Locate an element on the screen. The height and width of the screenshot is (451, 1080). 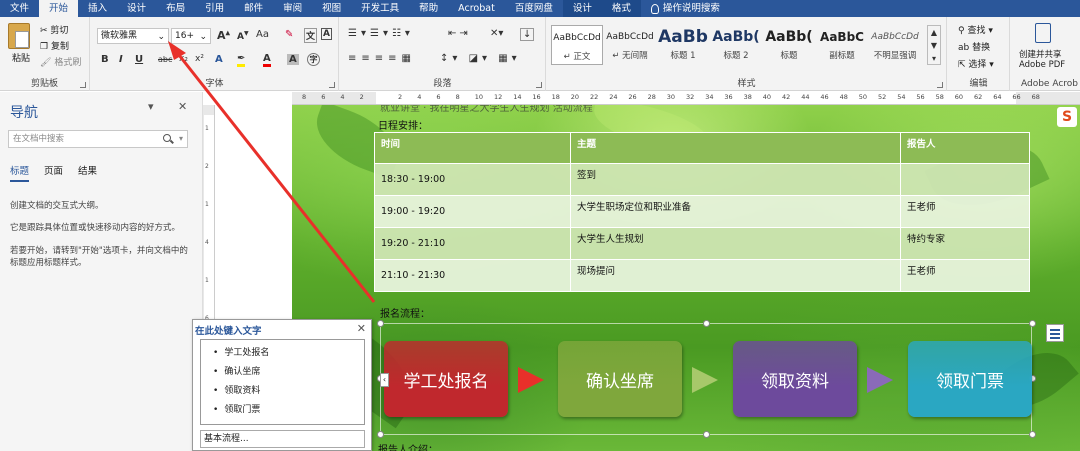
indent-buttons-icon: ⇤⇥ is located at coordinates (459, 33).